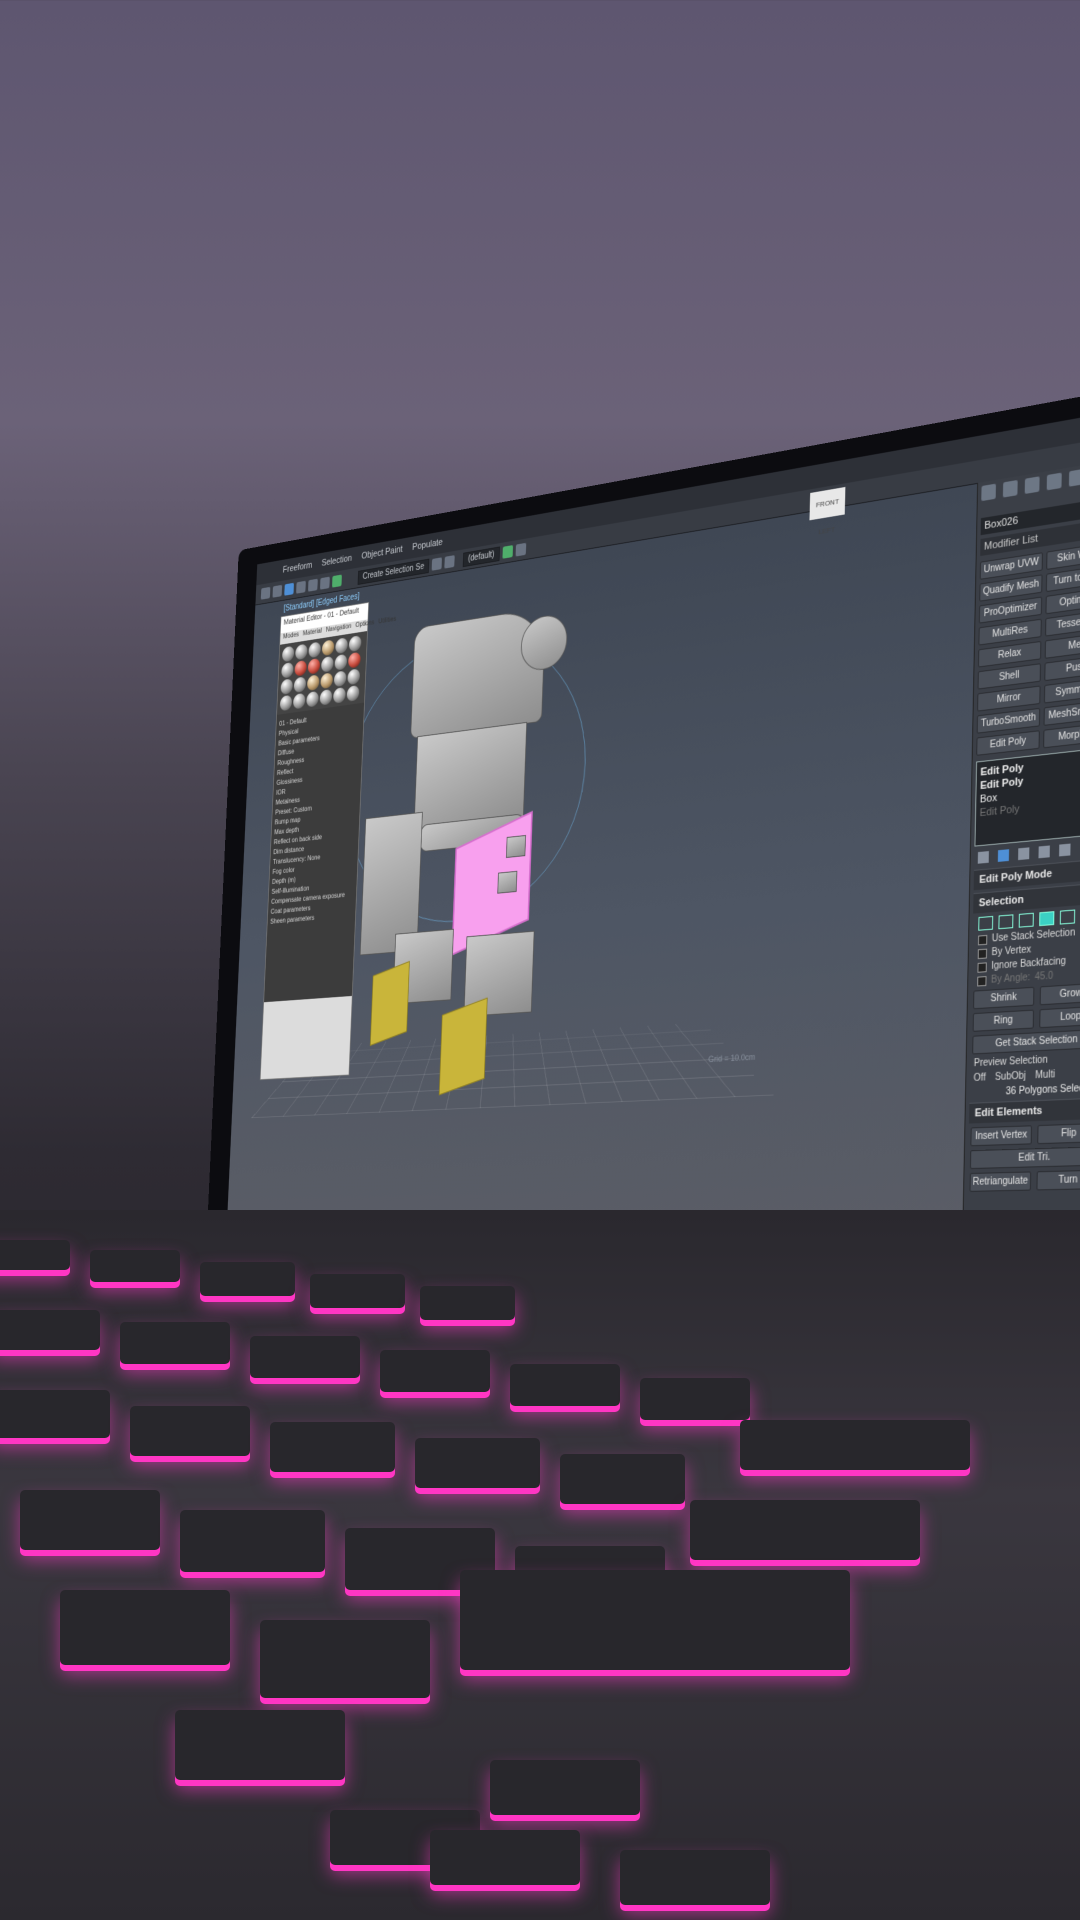 This screenshot has height=1920, width=1080. I want to click on edge-level-icon, so click(1006, 922).